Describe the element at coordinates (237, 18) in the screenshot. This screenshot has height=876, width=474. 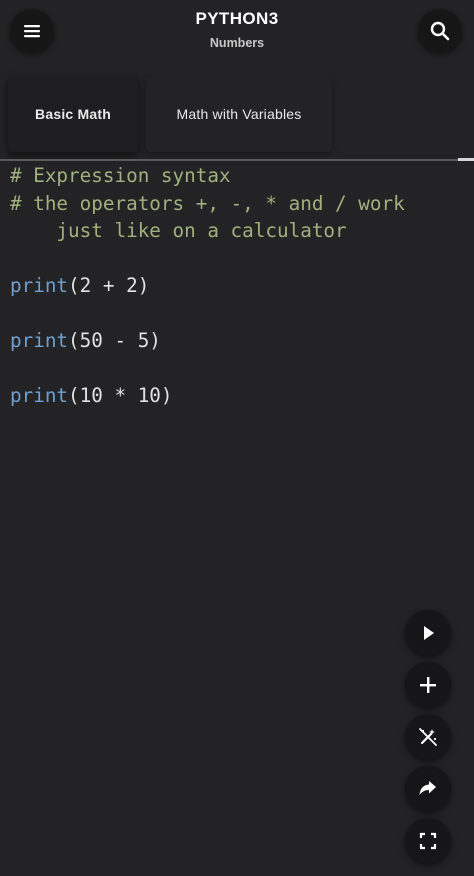
I see `page-title: PYTHON3` at that location.